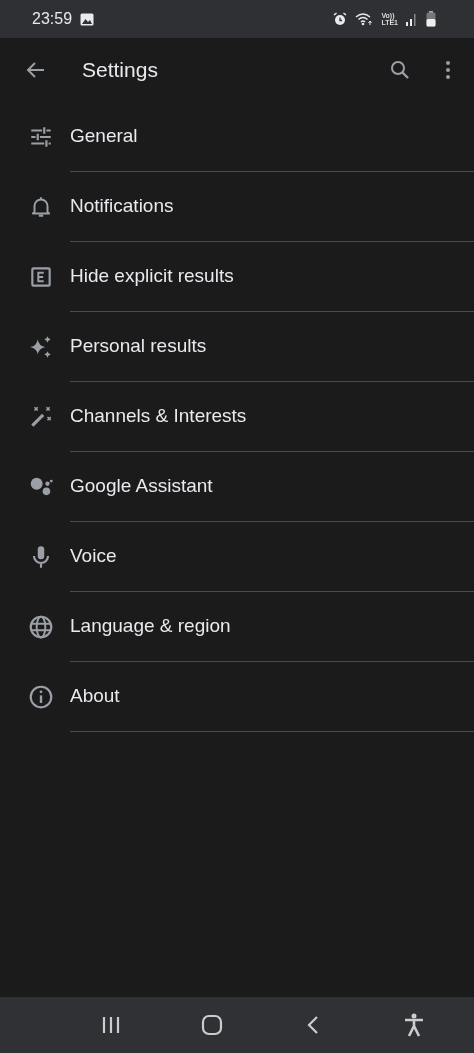  What do you see at coordinates (237, 207) in the screenshot?
I see `settings-item: Notifications` at bounding box center [237, 207].